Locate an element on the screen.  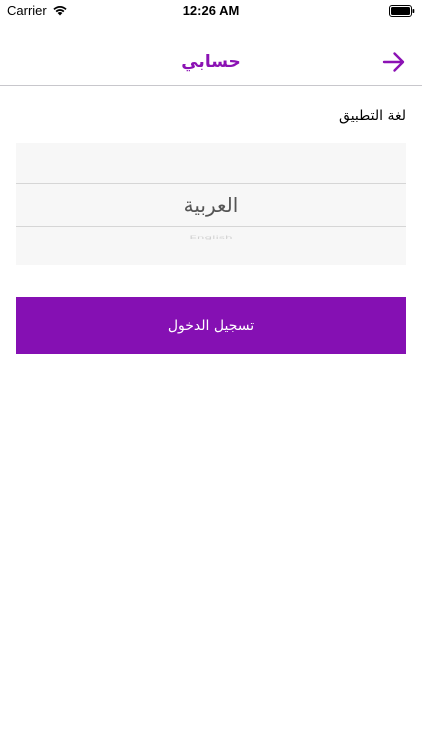
login-button: تسجيل الدخول is located at coordinates (211, 325).